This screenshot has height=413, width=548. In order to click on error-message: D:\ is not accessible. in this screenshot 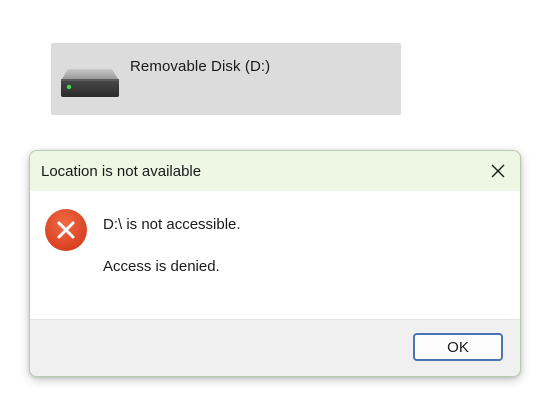, I will do `click(172, 224)`.